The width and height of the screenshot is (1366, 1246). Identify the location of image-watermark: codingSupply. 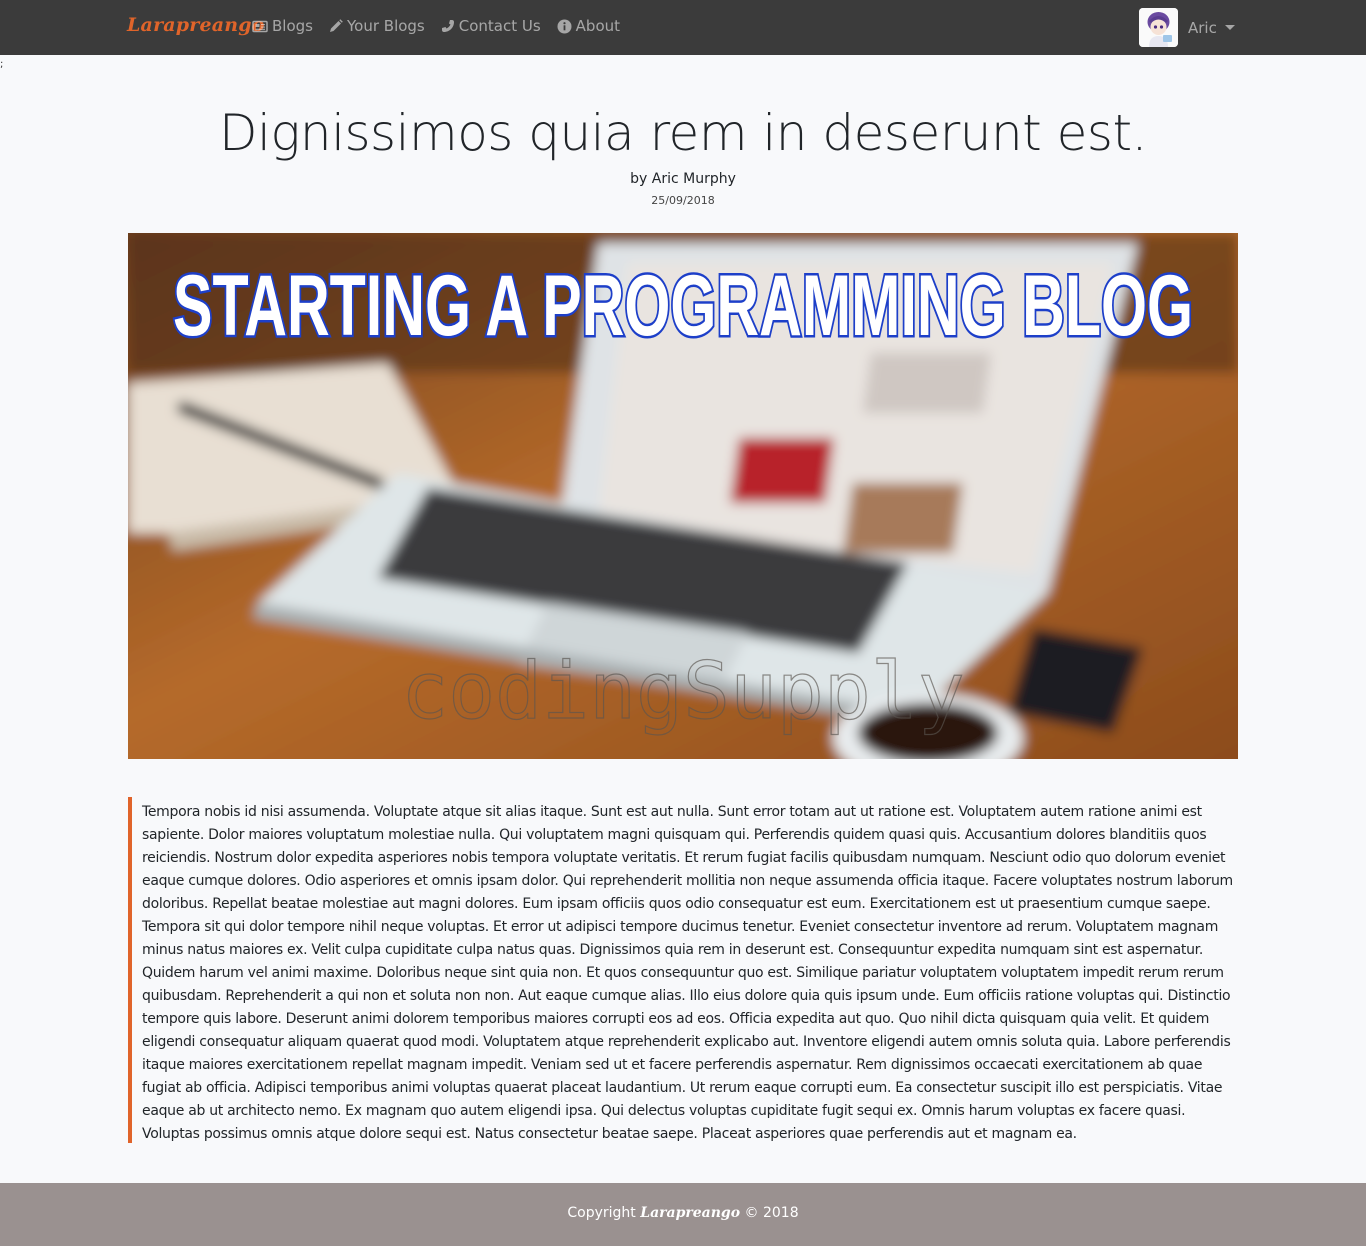
(683, 692).